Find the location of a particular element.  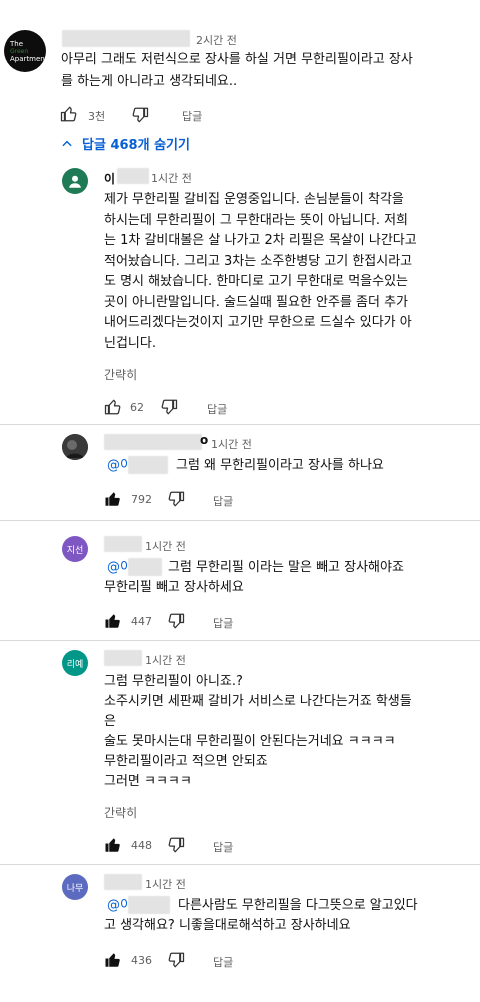

like-count: 792 is located at coordinates (141, 499).